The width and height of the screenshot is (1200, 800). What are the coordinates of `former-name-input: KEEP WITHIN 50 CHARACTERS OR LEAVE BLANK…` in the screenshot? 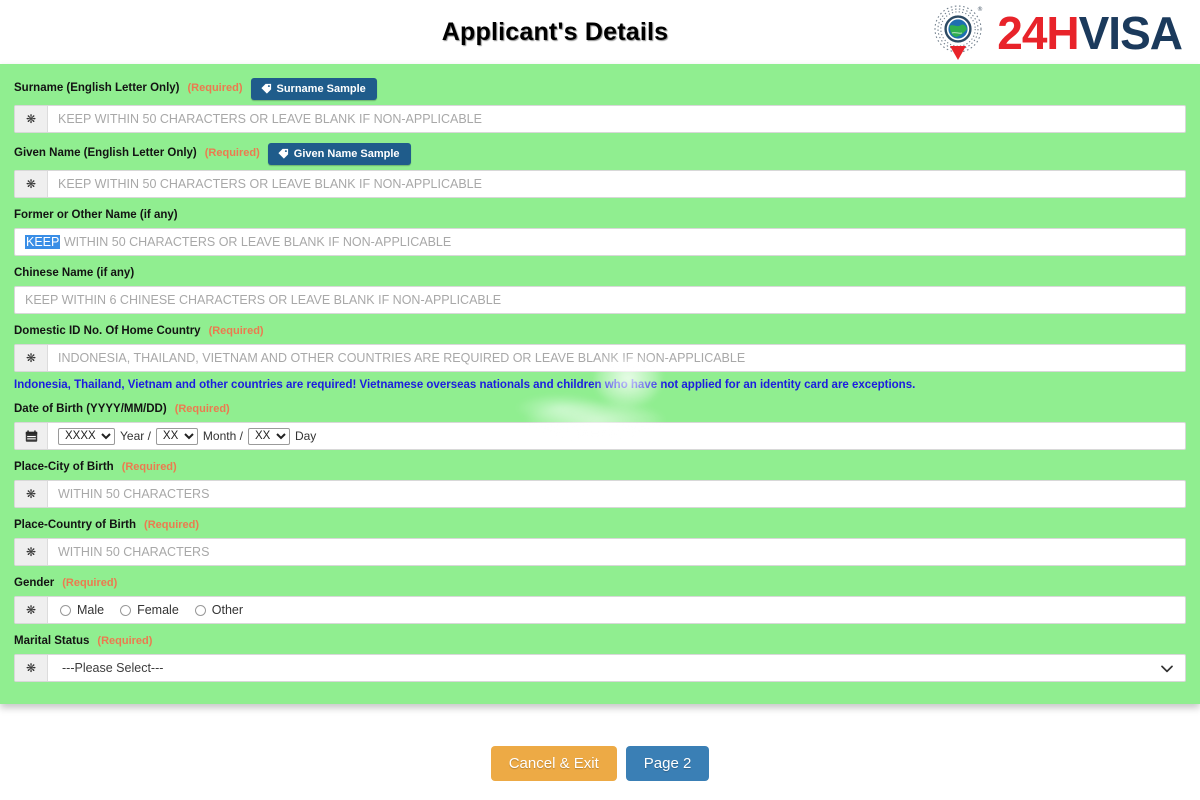 It's located at (600, 242).